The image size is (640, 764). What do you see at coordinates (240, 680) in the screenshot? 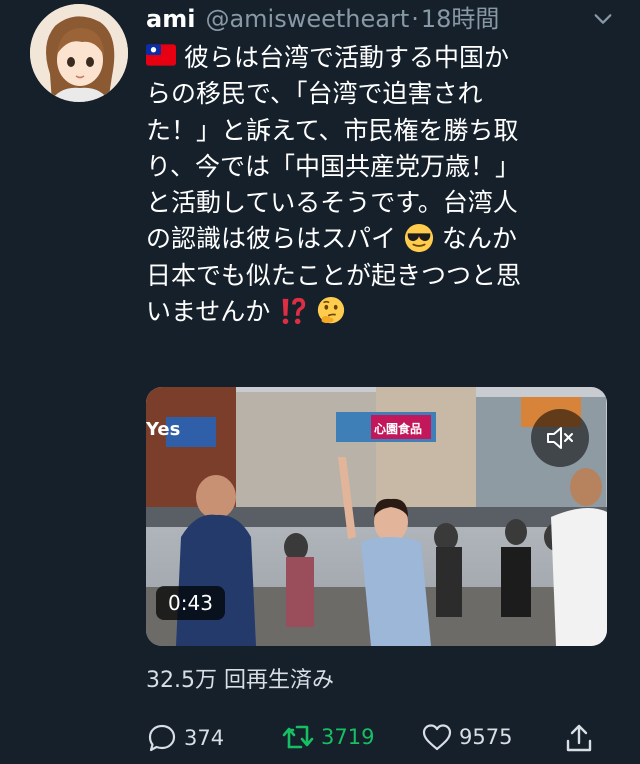
I see `view-count: 32.5万 回再生済み` at bounding box center [240, 680].